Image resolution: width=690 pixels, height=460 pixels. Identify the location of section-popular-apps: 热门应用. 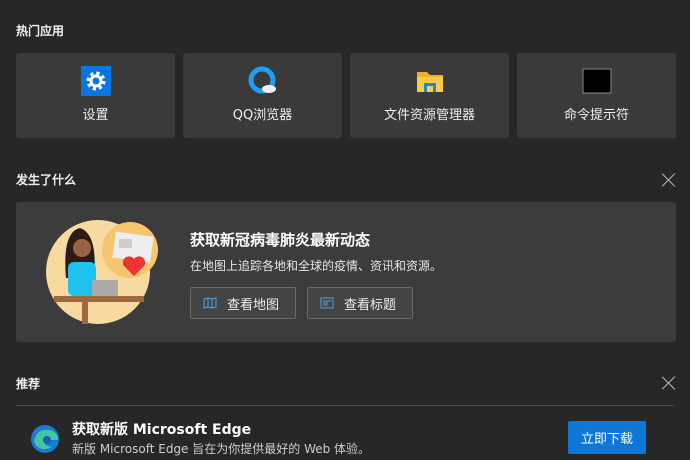
(40, 31).